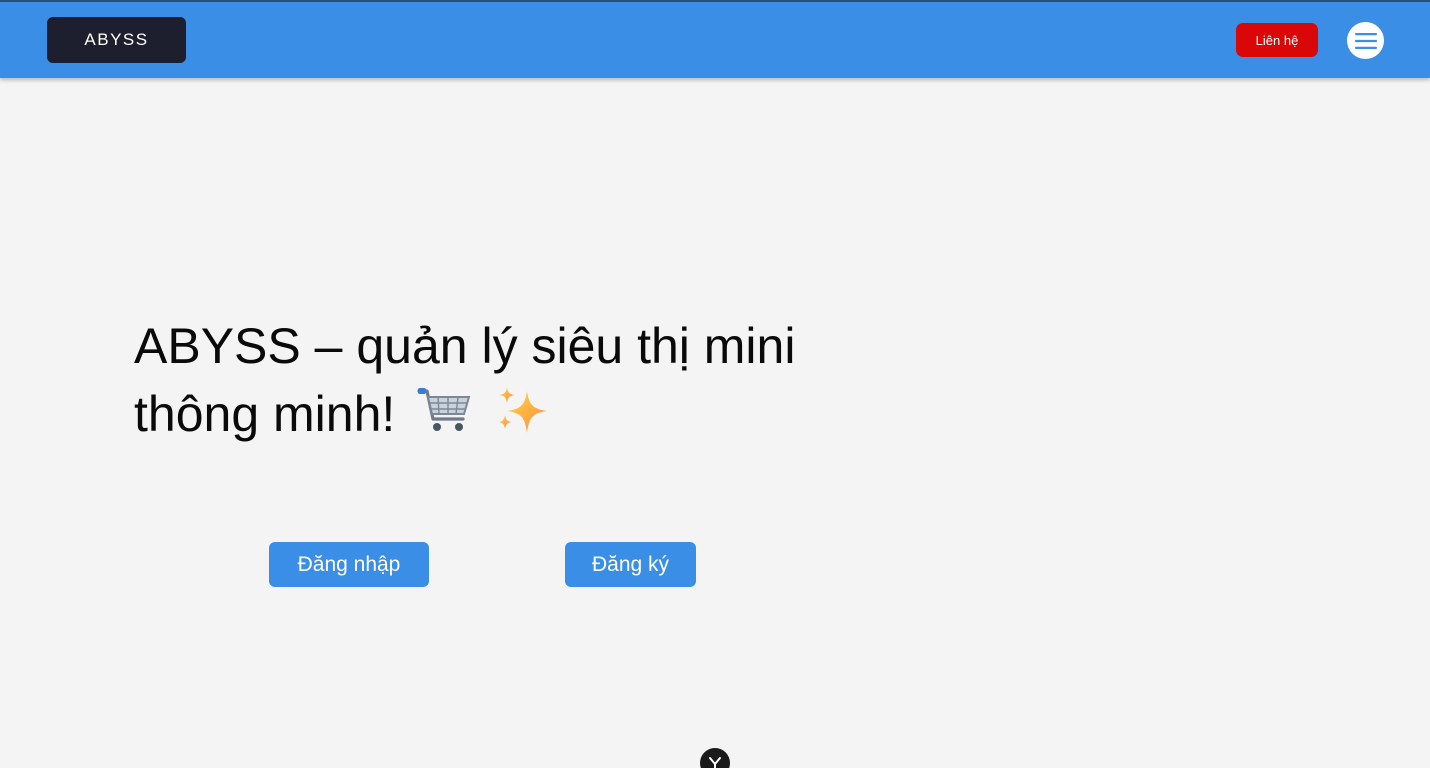 Image resolution: width=1430 pixels, height=768 pixels. I want to click on chevron-down-icon, so click(715, 762).